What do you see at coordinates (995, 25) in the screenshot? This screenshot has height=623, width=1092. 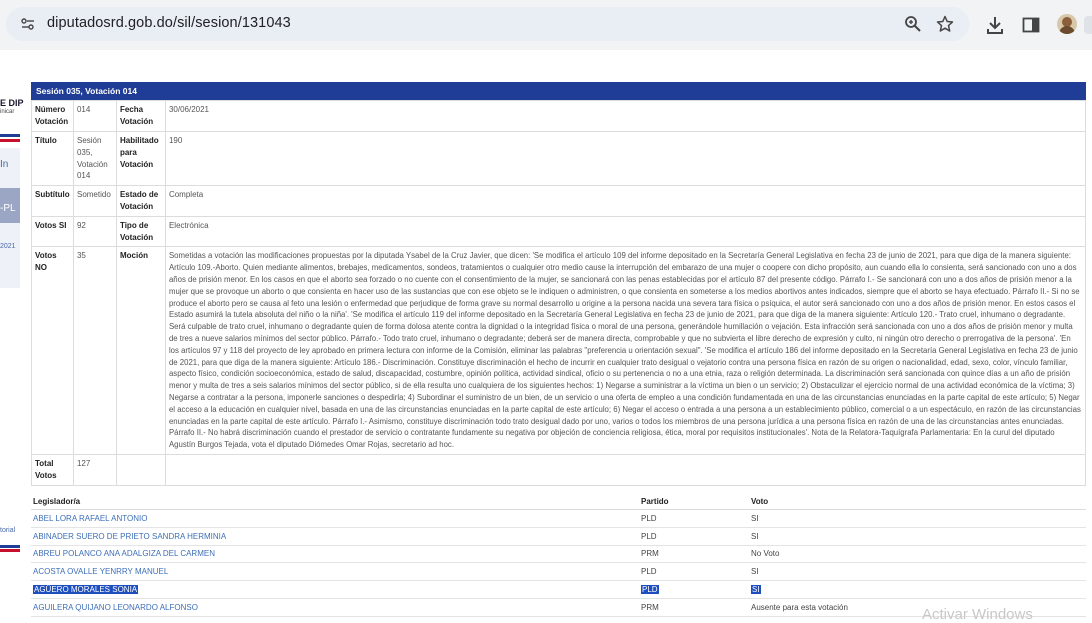 I see `download-icon` at bounding box center [995, 25].